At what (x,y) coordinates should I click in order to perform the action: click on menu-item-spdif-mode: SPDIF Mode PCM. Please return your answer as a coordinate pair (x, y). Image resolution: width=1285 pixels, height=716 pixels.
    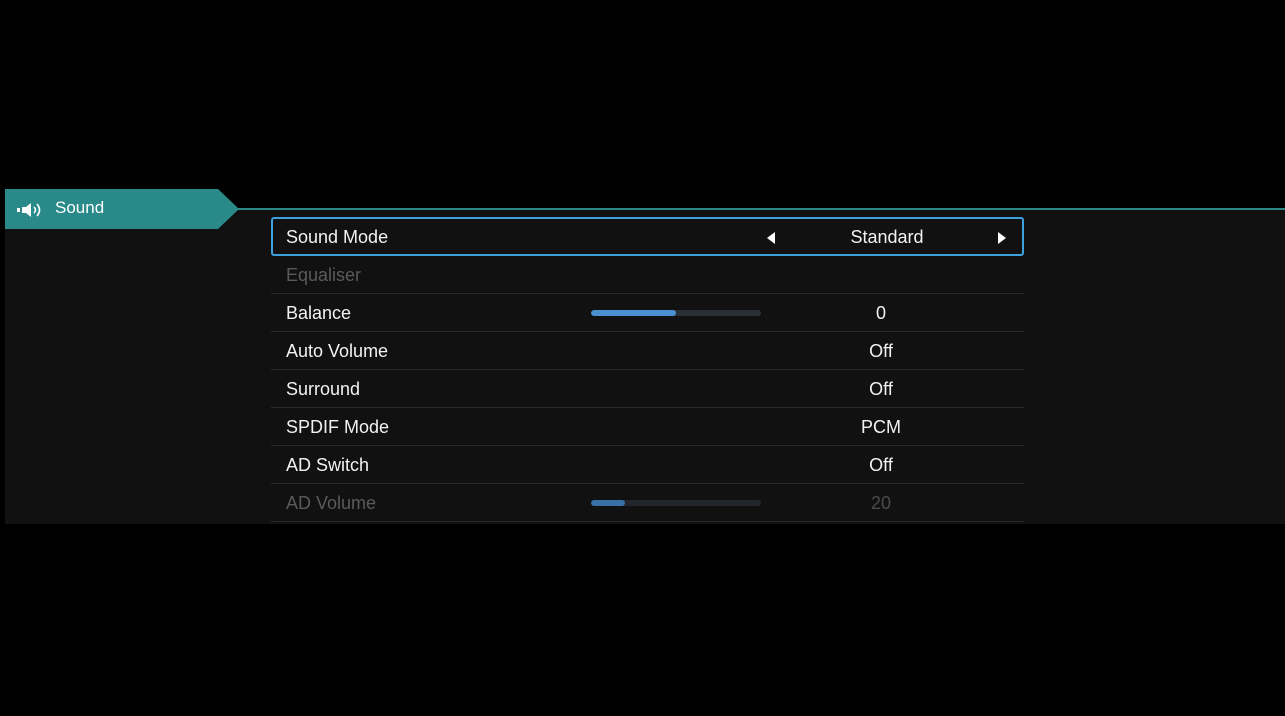
    Looking at the image, I should click on (647, 427).